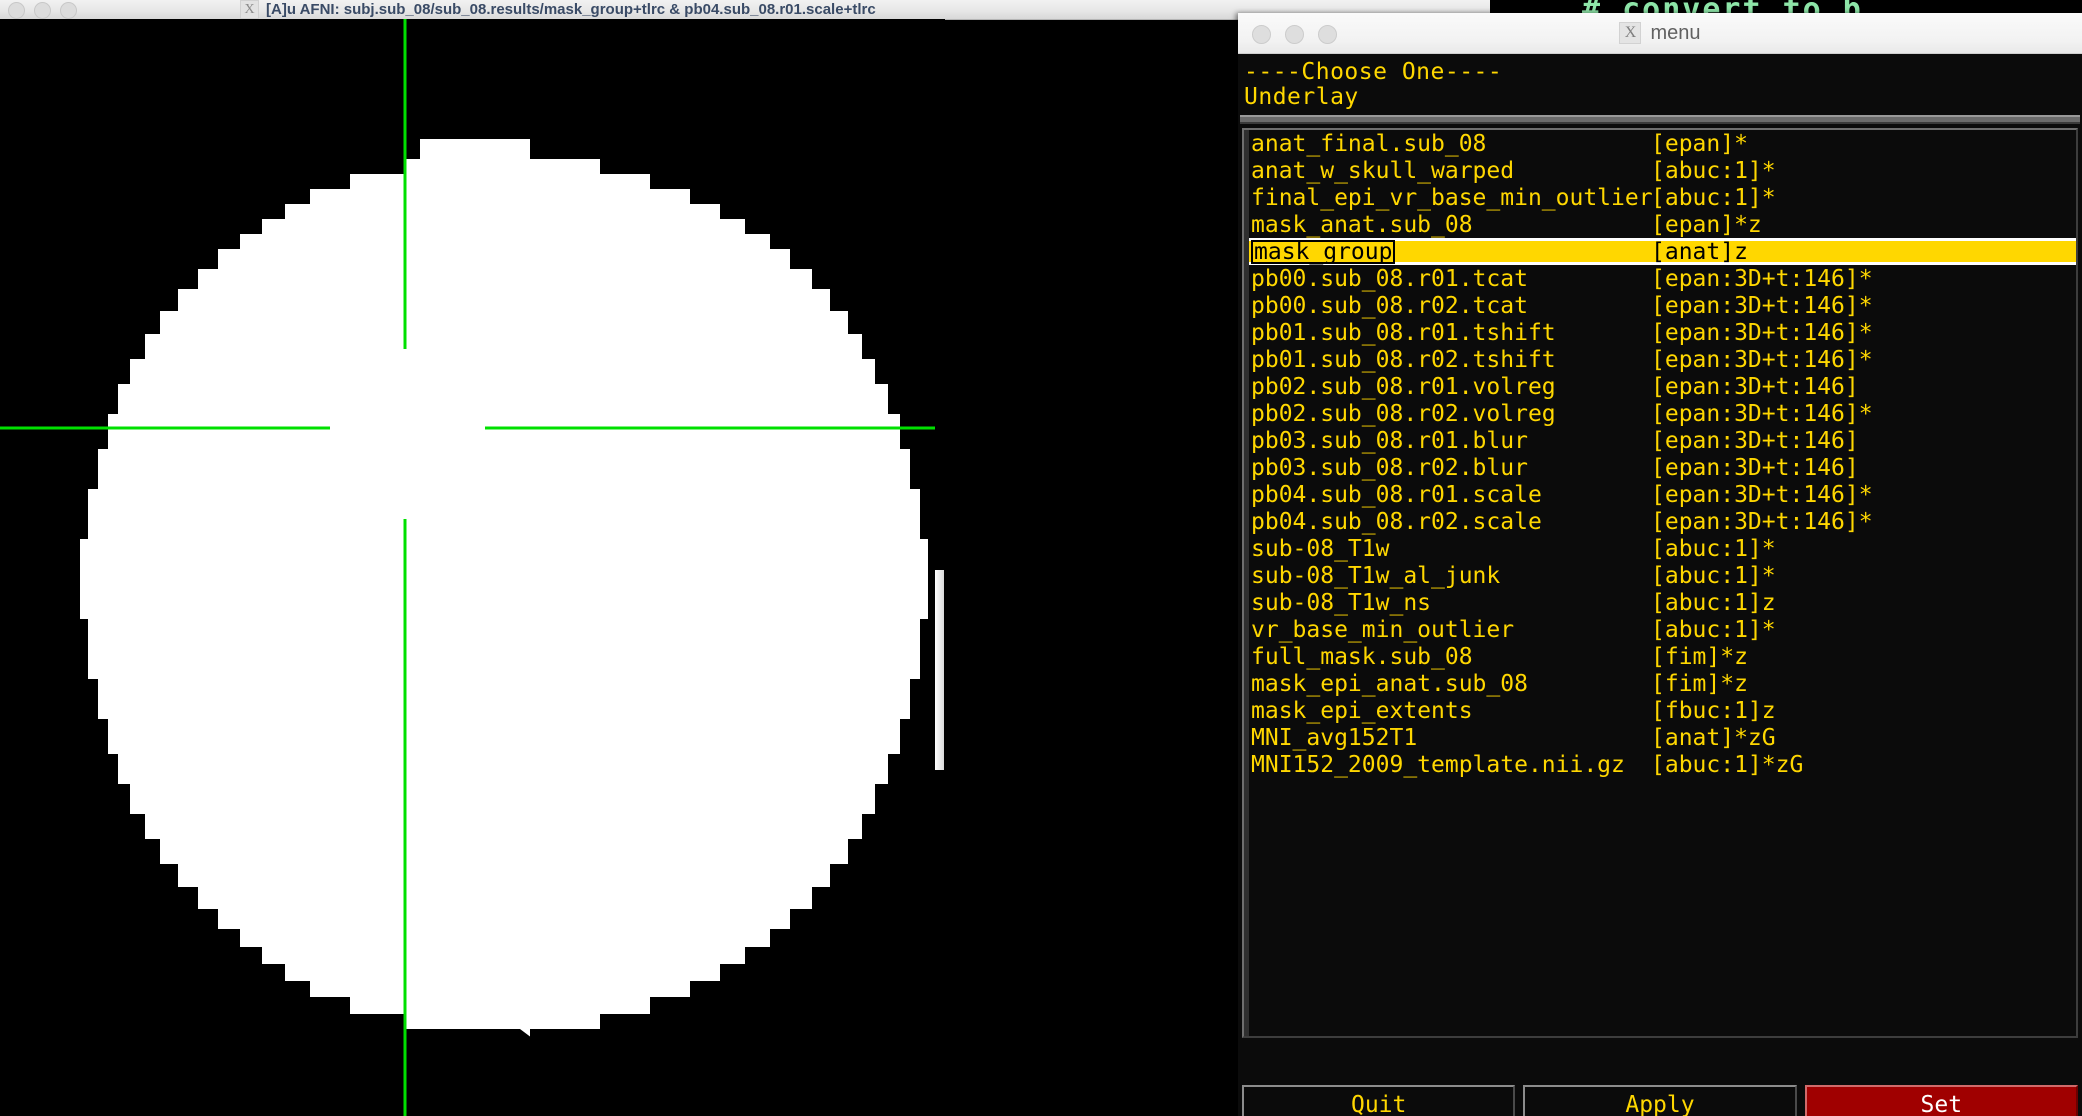 The height and width of the screenshot is (1116, 2082). I want to click on dataset-type: [fbuc:1]z, so click(1713, 710).